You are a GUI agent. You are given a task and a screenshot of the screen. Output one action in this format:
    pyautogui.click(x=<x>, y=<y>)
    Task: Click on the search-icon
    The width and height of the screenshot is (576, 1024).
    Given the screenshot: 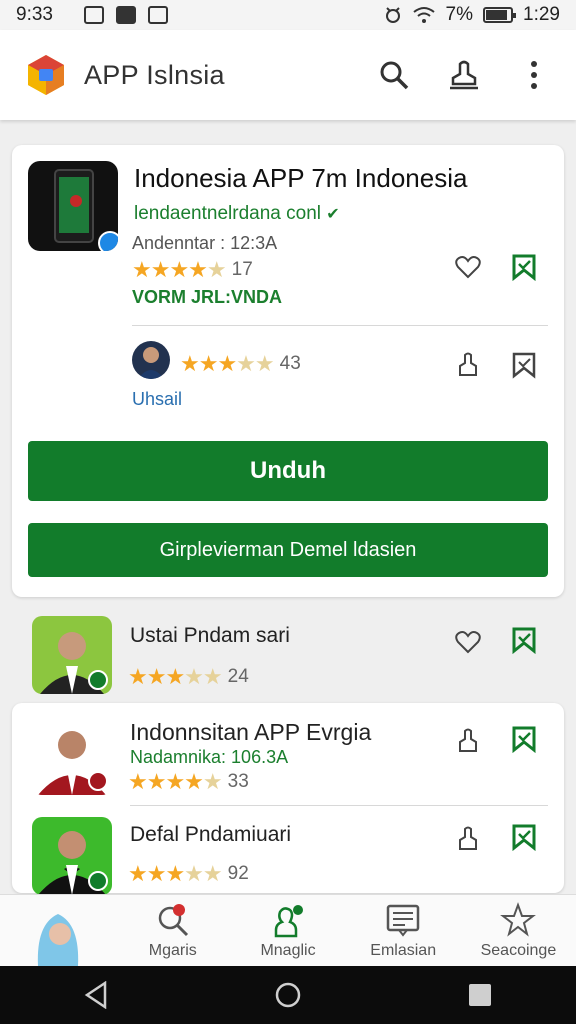 What is the action you would take?
    pyautogui.click(x=394, y=75)
    